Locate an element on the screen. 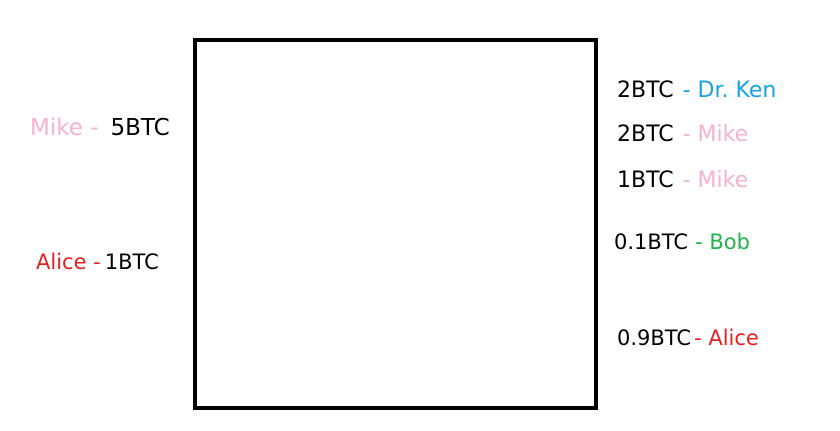  output-amount-label: 0.9BTC is located at coordinates (654, 338).